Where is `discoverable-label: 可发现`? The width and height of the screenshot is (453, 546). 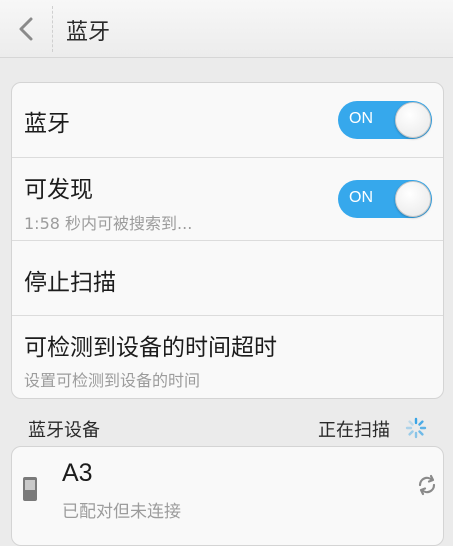 discoverable-label: 可发现 is located at coordinates (58, 190).